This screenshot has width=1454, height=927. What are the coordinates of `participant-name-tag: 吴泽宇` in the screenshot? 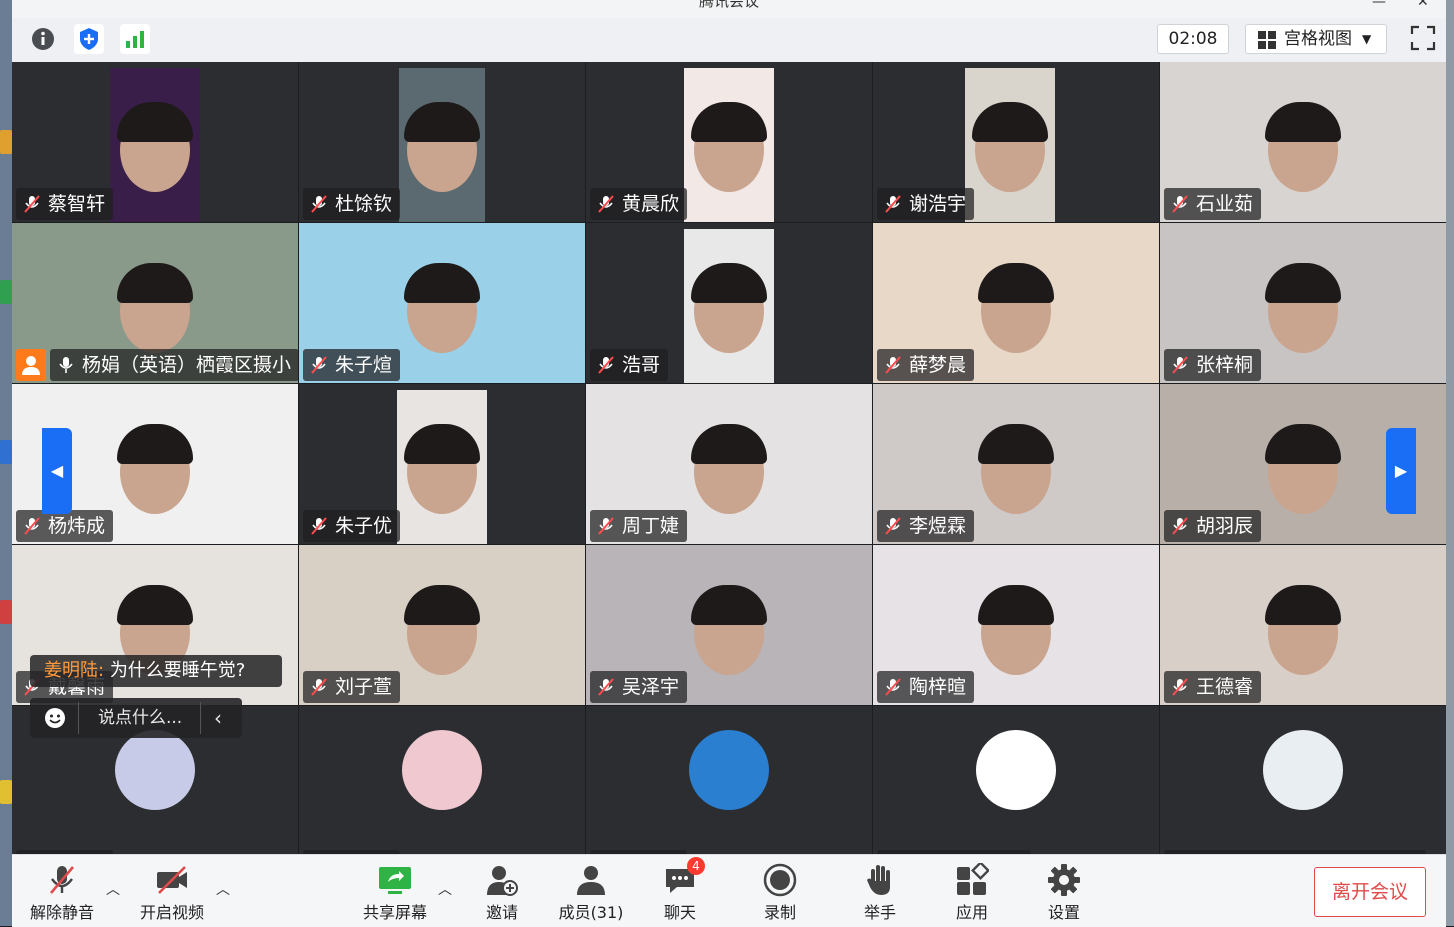 It's located at (639, 687).